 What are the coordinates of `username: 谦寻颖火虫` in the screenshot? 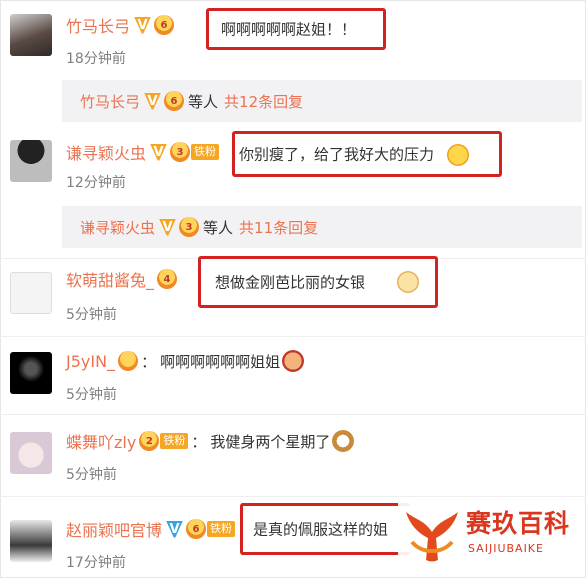 It's located at (106, 152).